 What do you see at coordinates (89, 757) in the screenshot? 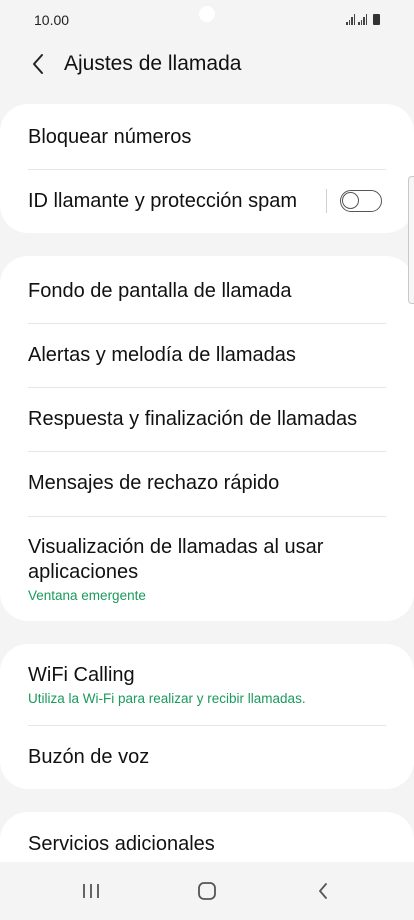
I see `row-label: Buzón de voz` at bounding box center [89, 757].